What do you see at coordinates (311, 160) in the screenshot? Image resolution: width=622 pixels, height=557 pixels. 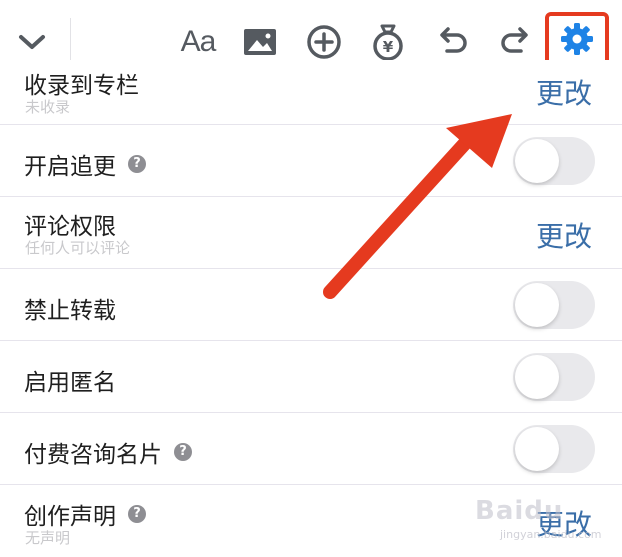 I see `setting-row-follow-updates: 开启追更 ?` at bounding box center [311, 160].